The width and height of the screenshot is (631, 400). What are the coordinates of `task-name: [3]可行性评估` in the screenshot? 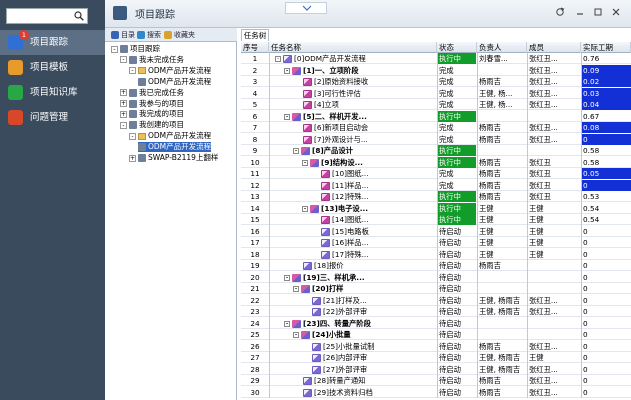 It's located at (337, 93).